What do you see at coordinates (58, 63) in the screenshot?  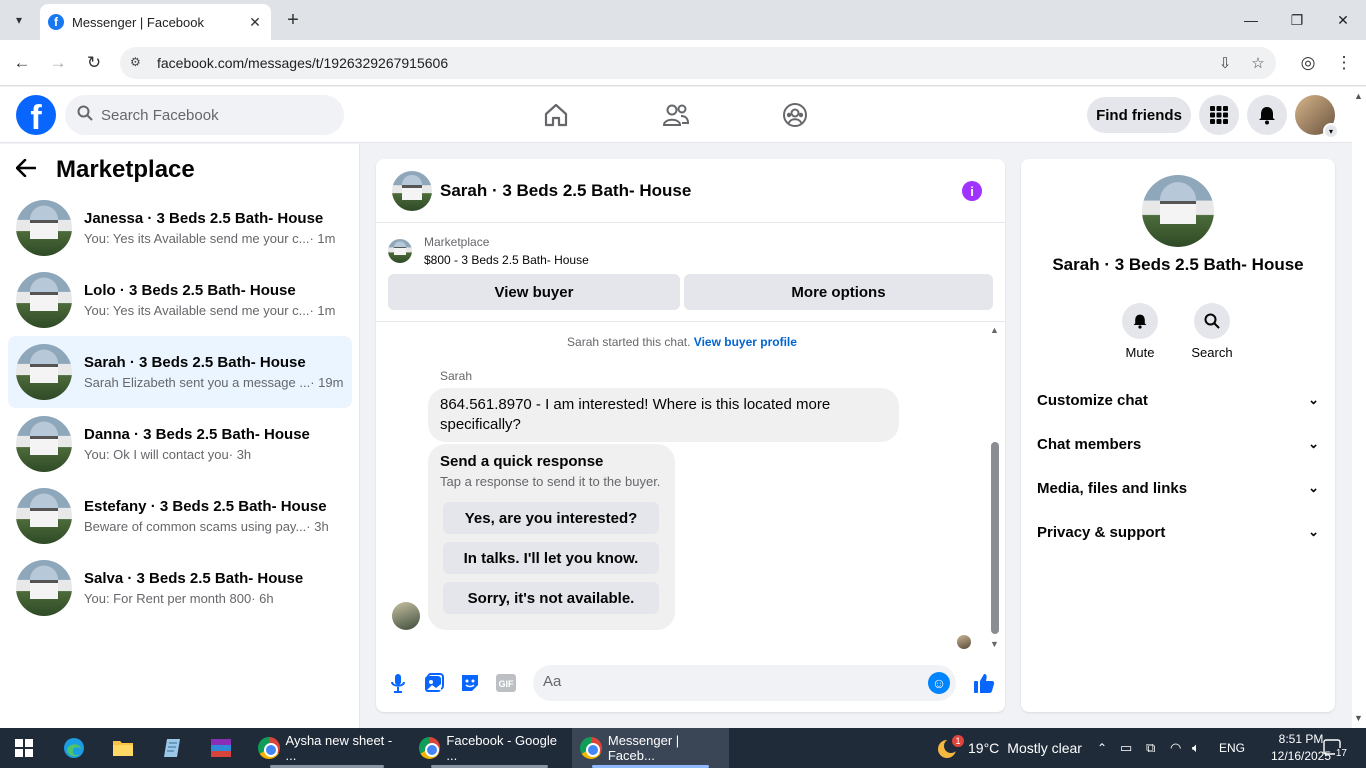 I see `forward-arrow-icon: →` at bounding box center [58, 63].